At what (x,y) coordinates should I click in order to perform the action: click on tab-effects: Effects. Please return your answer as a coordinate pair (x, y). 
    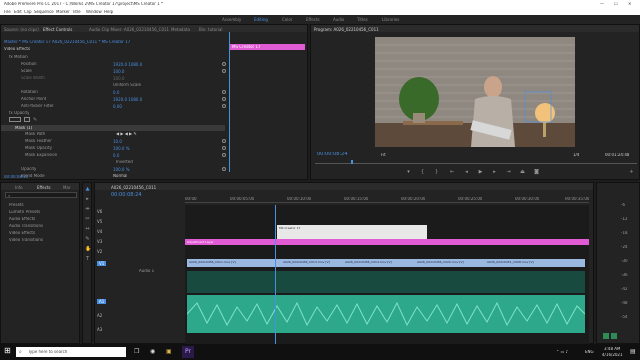
    Looking at the image, I should click on (44, 187).